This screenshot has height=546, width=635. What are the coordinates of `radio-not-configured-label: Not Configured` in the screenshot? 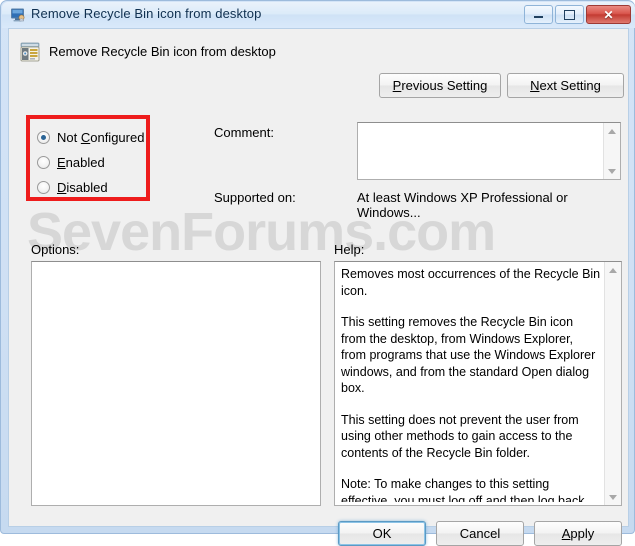 It's located at (101, 137).